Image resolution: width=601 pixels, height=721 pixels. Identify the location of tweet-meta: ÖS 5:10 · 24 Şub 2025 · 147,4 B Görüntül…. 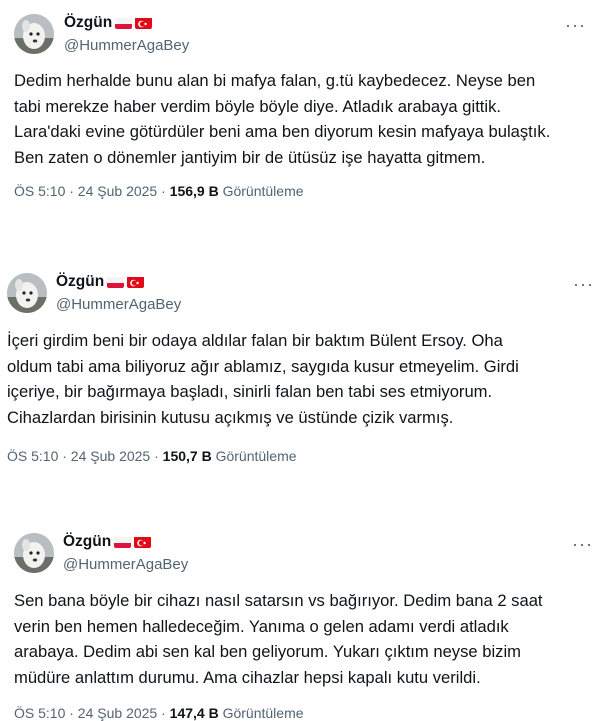
(159, 713).